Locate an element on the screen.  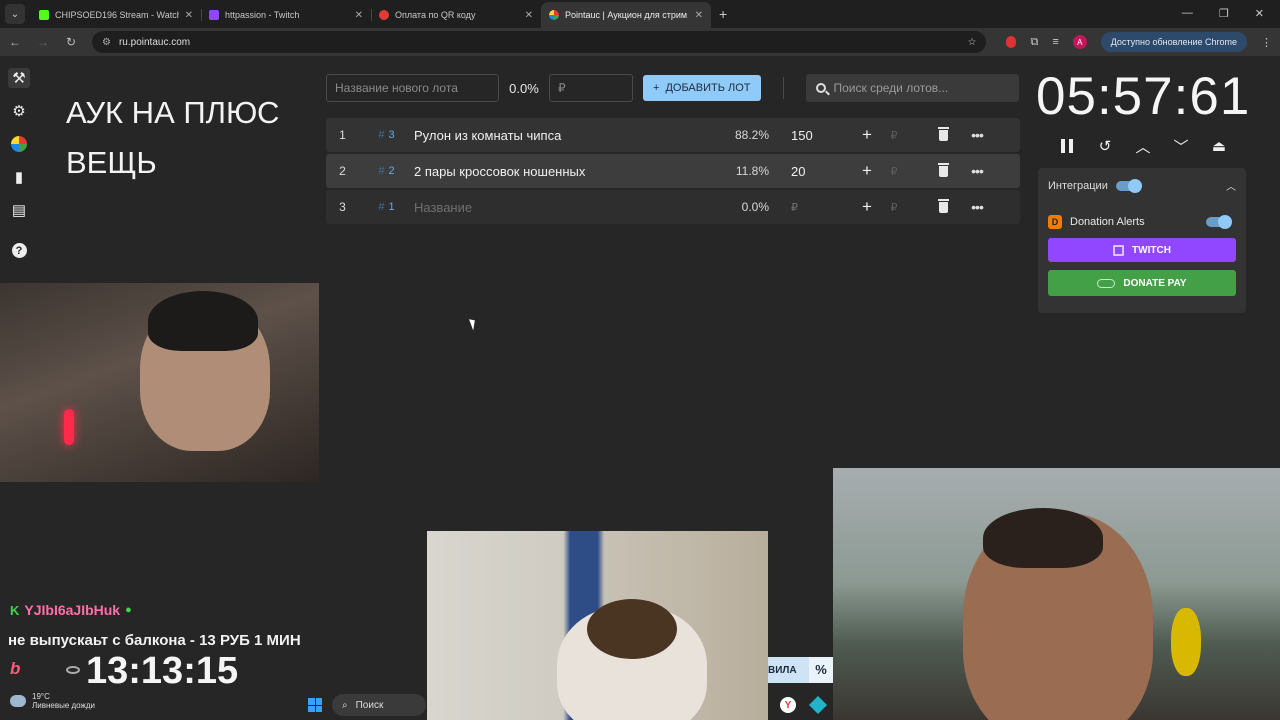
profile-avatar: A is located at coordinates (1079, 42).